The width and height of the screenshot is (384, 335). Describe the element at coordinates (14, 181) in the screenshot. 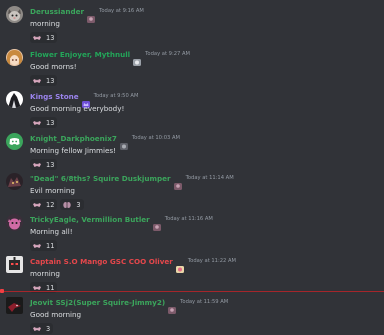

I see `dark-creature-avatar` at that location.